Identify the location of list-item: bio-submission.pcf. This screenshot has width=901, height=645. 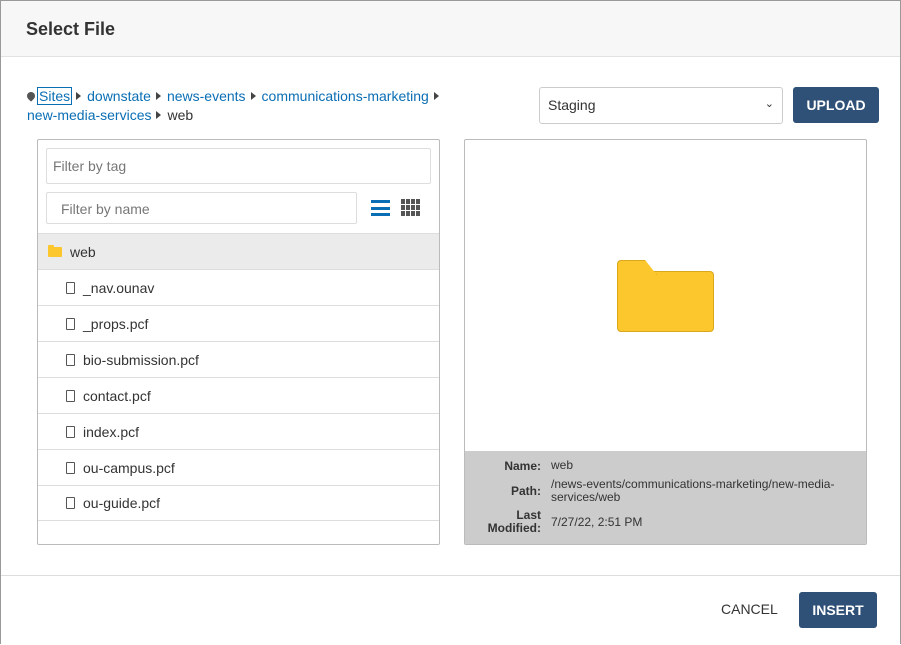
(238, 359).